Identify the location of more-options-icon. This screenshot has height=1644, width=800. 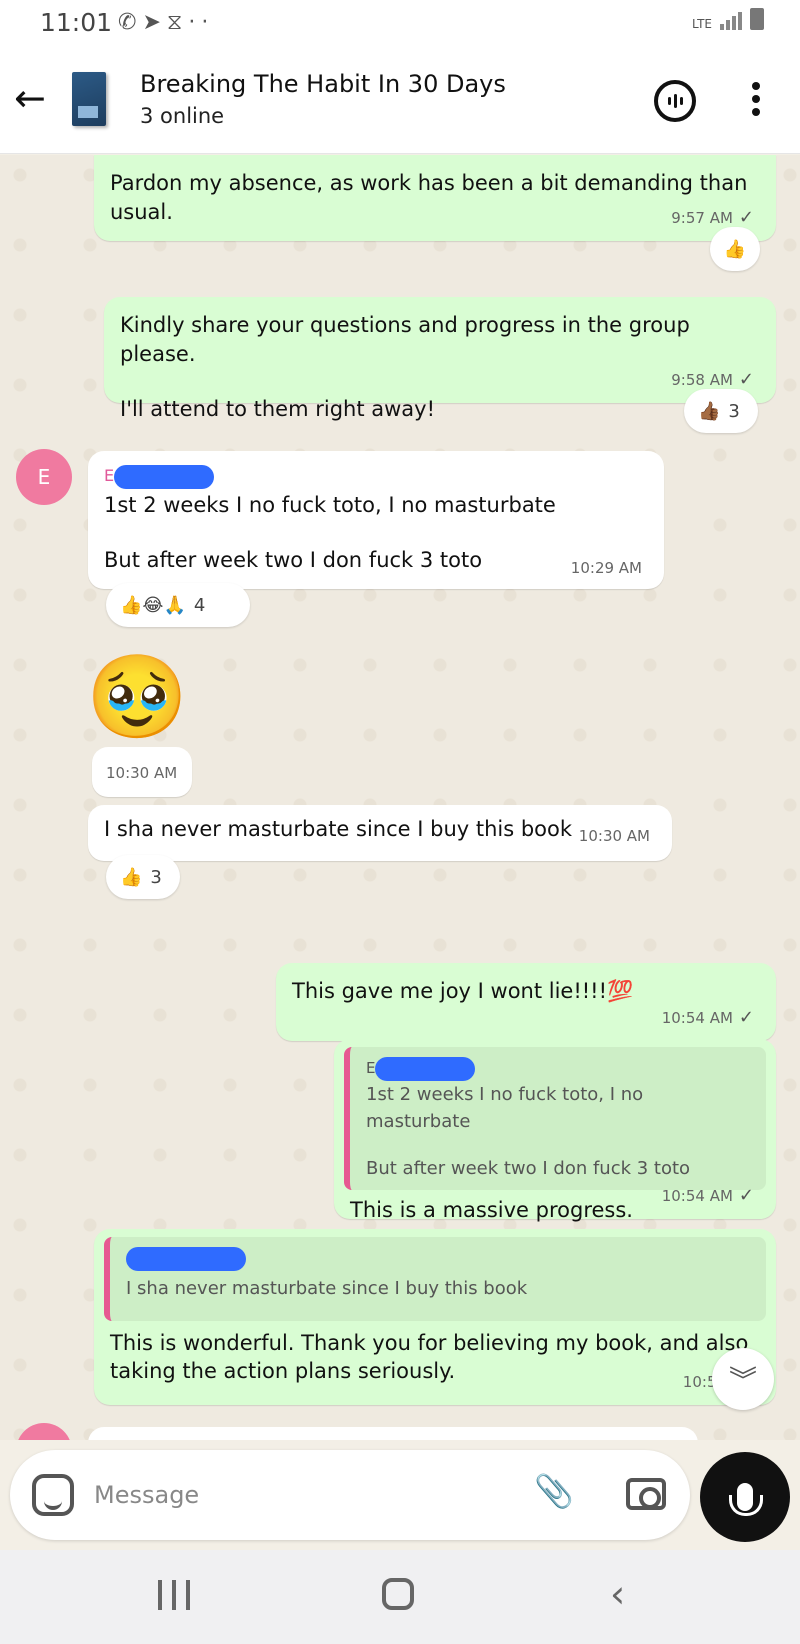
(756, 102).